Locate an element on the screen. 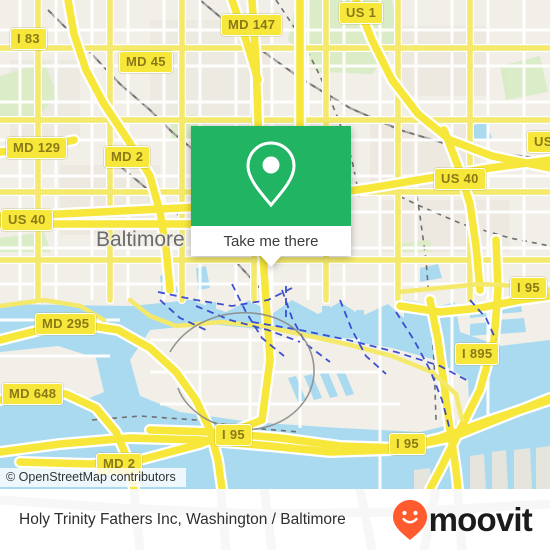  road-shield-md-147: MD 147 is located at coordinates (252, 25).